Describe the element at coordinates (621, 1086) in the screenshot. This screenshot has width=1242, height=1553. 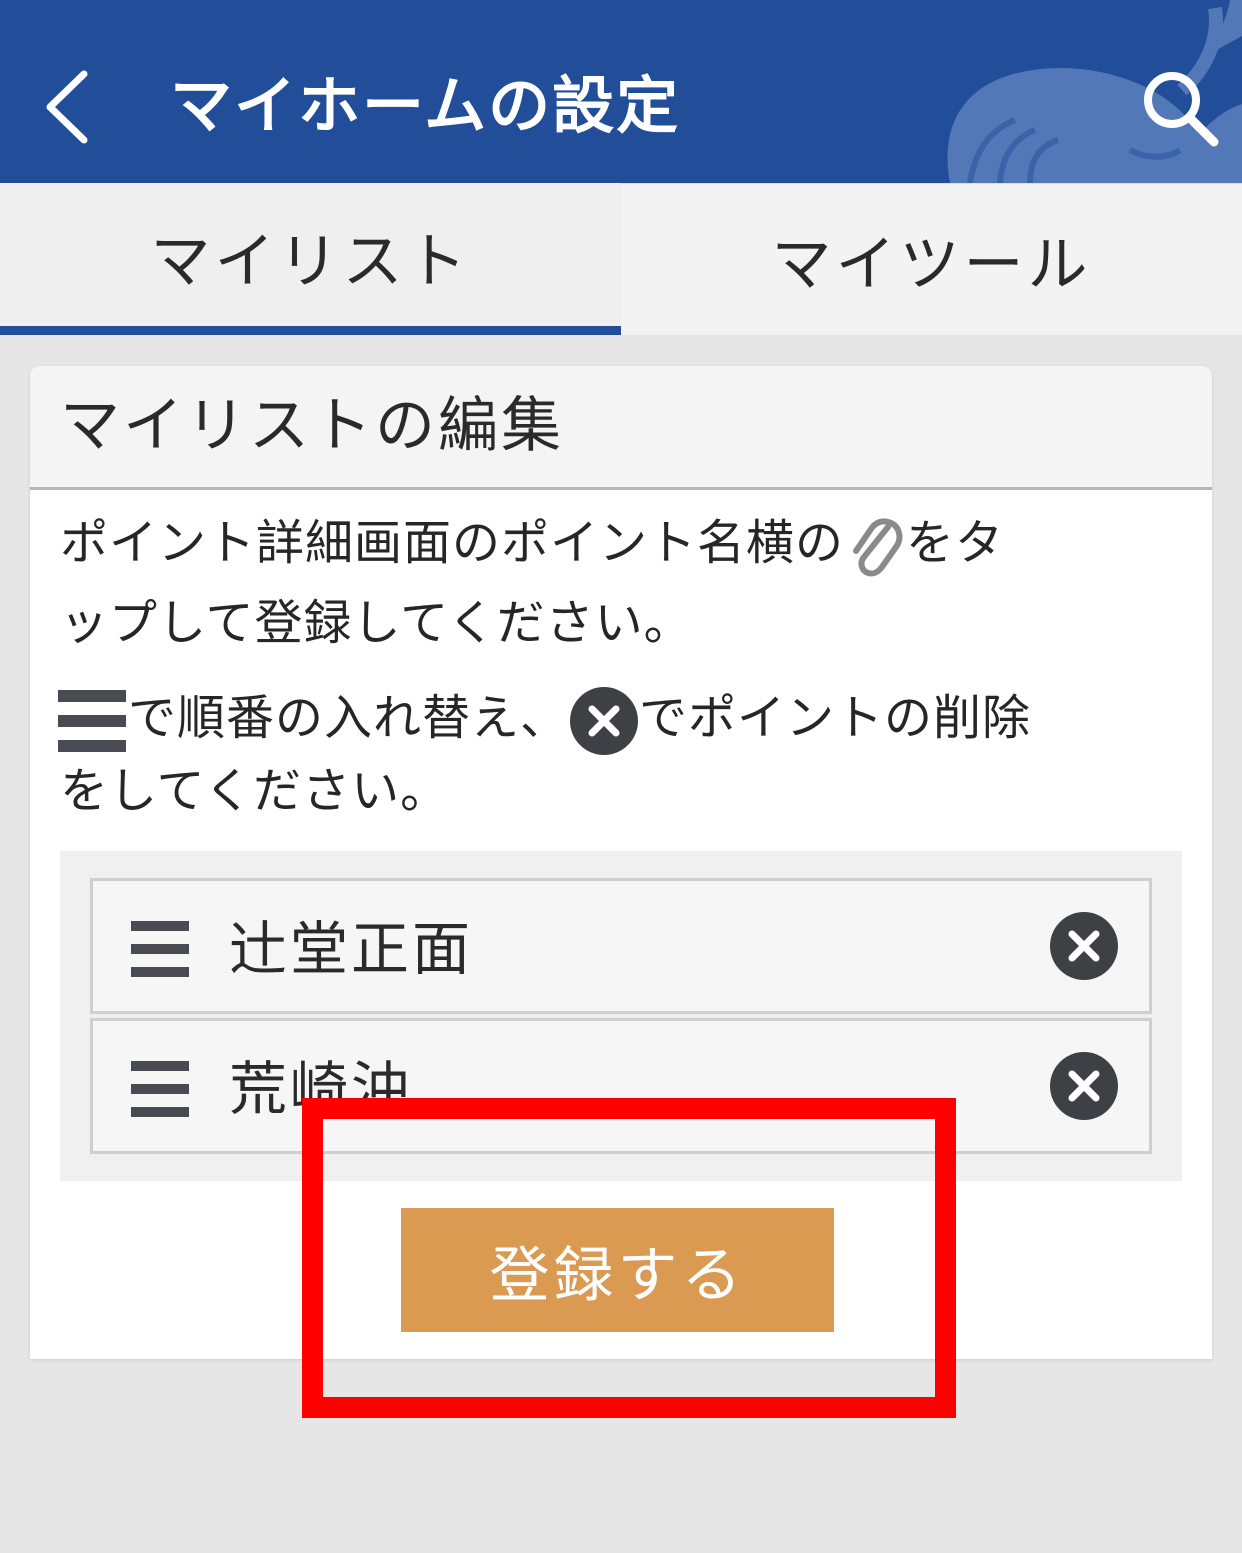
I see `list-item: 荒崎沖` at that location.